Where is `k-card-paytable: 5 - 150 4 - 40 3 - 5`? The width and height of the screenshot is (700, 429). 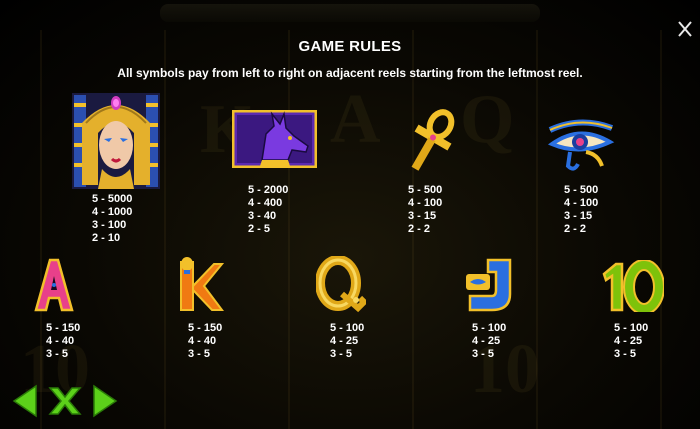 k-card-paytable: 5 - 150 4 - 40 3 - 5 is located at coordinates (205, 341).